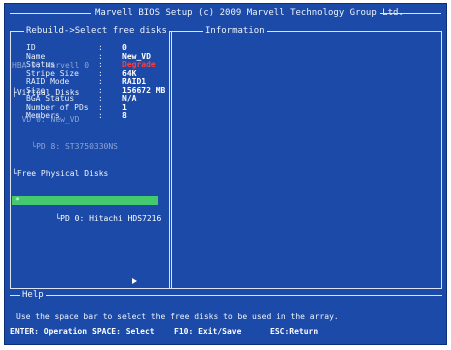  What do you see at coordinates (86, 209) in the screenshot?
I see `tree-item-pd-0-selected: * └PD 0: Hitachi HDS7216` at bounding box center [86, 209].